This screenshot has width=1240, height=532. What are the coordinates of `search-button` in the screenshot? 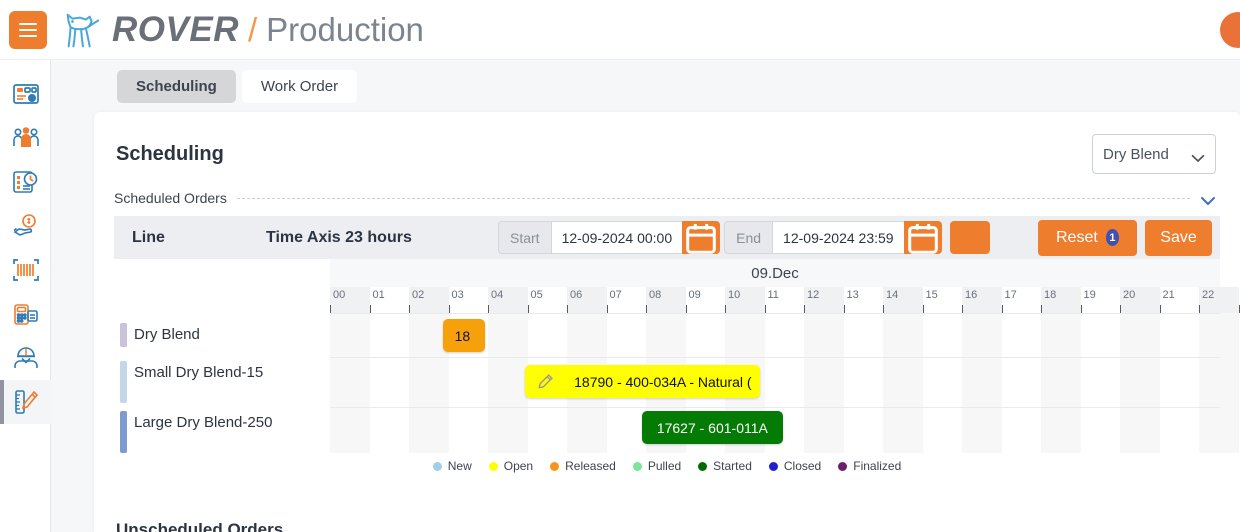 It's located at (969, 240).